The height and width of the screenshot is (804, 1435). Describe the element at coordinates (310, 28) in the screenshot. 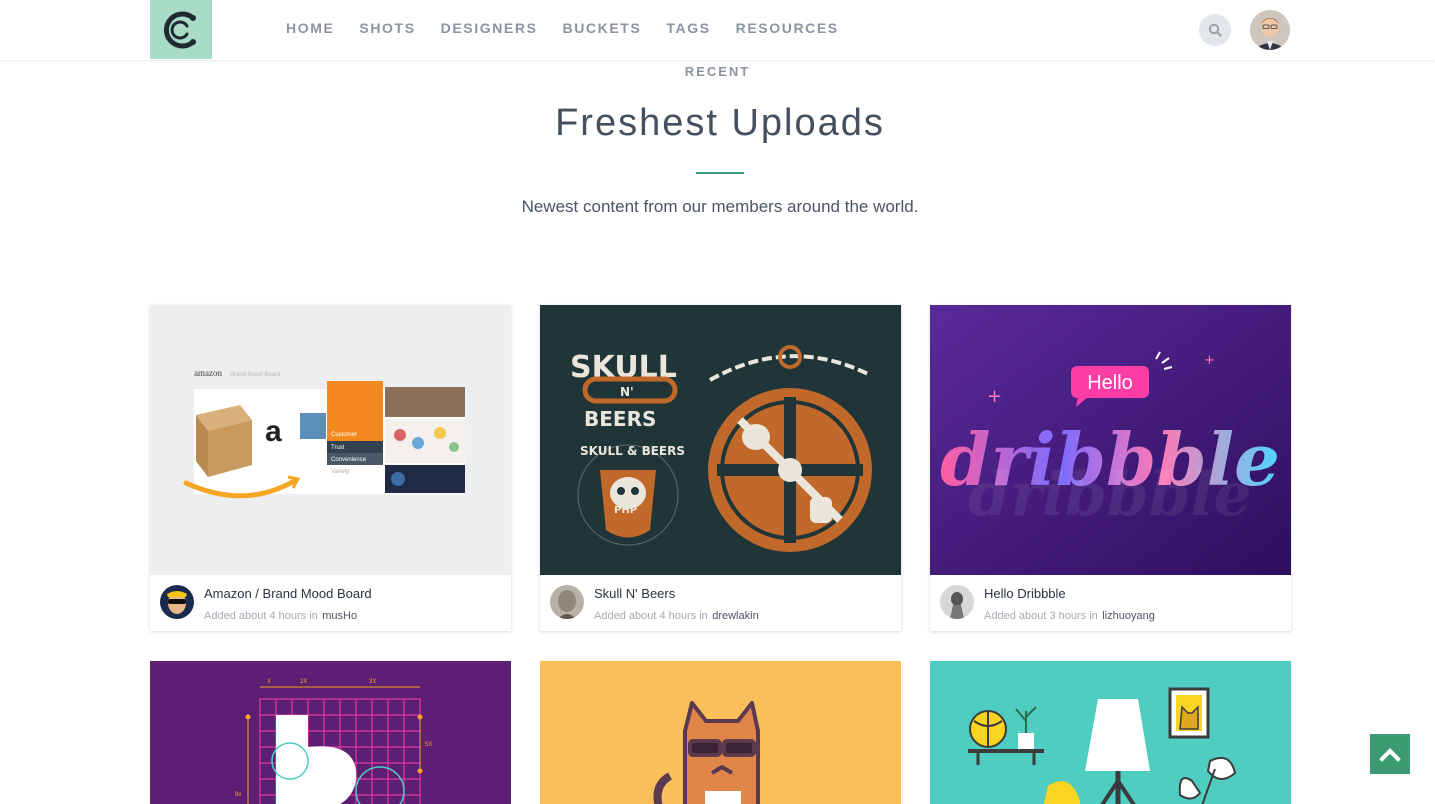

I see `nav-home: HOME` at that location.